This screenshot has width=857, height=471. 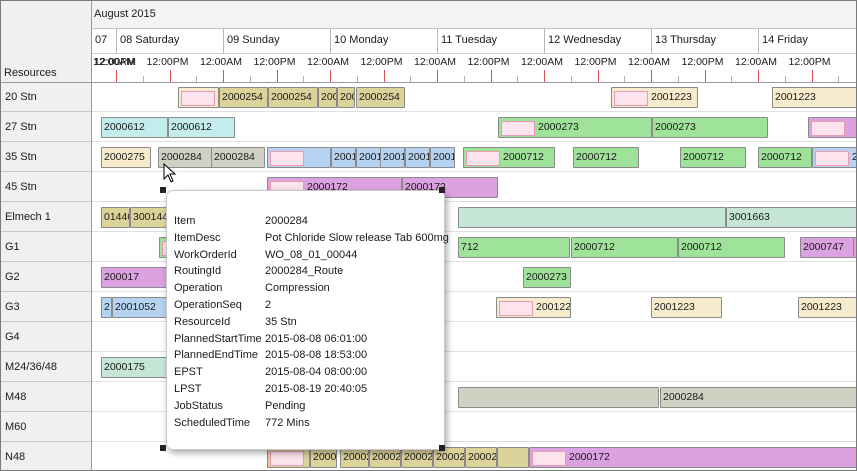 I want to click on tooltip-key: ResourceId, so click(x=202, y=321).